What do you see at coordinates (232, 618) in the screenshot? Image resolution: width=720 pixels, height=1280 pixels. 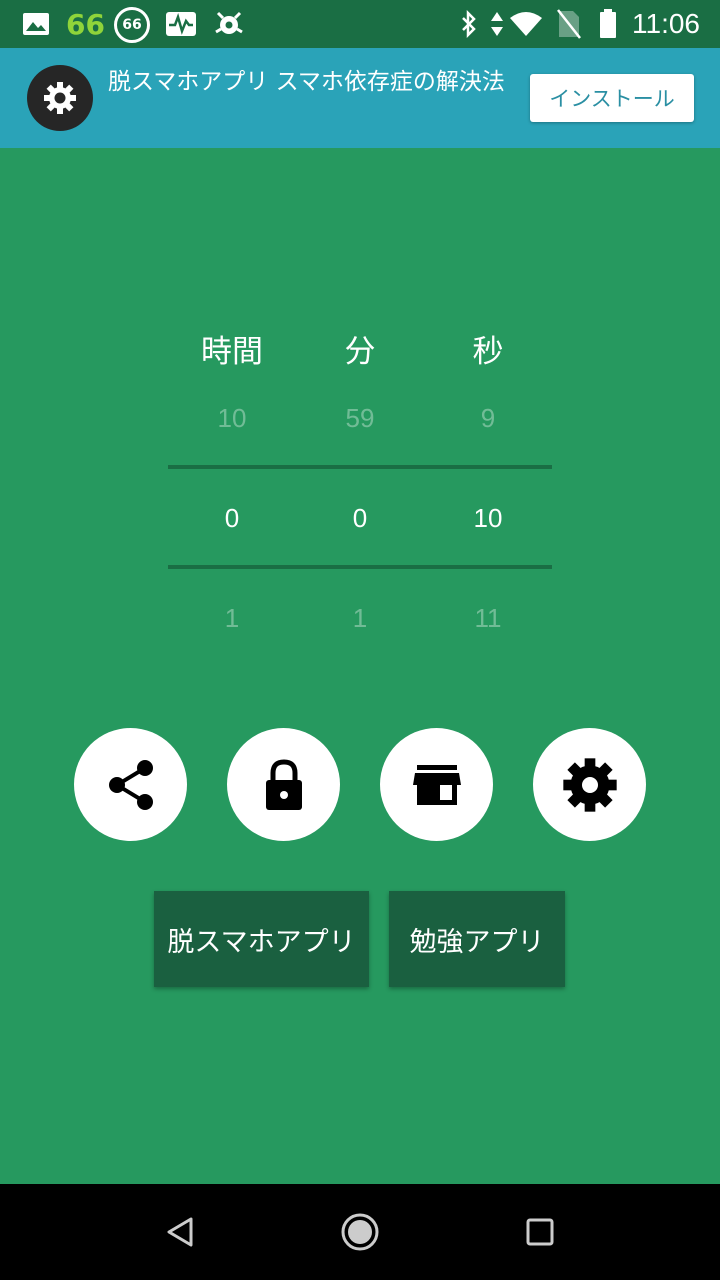 I see `hours-next: 1` at bounding box center [232, 618].